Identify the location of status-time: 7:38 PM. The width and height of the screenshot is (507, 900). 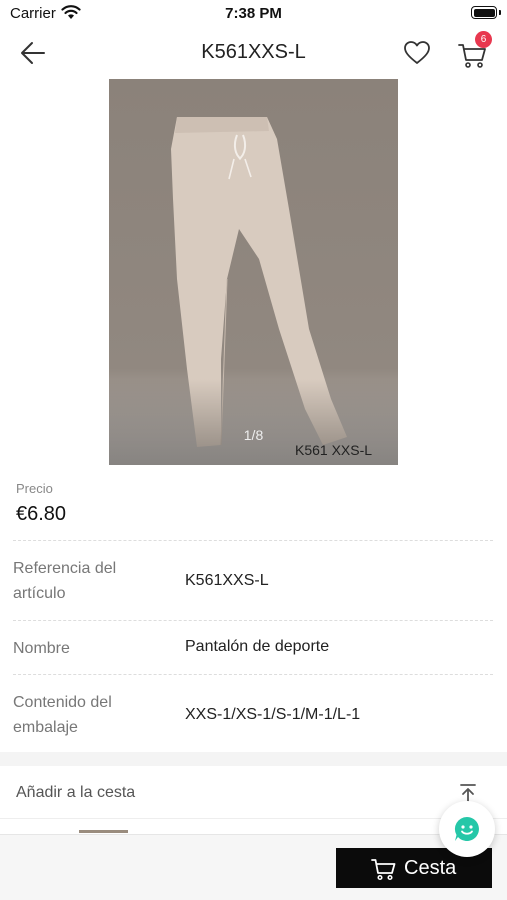
(253, 13).